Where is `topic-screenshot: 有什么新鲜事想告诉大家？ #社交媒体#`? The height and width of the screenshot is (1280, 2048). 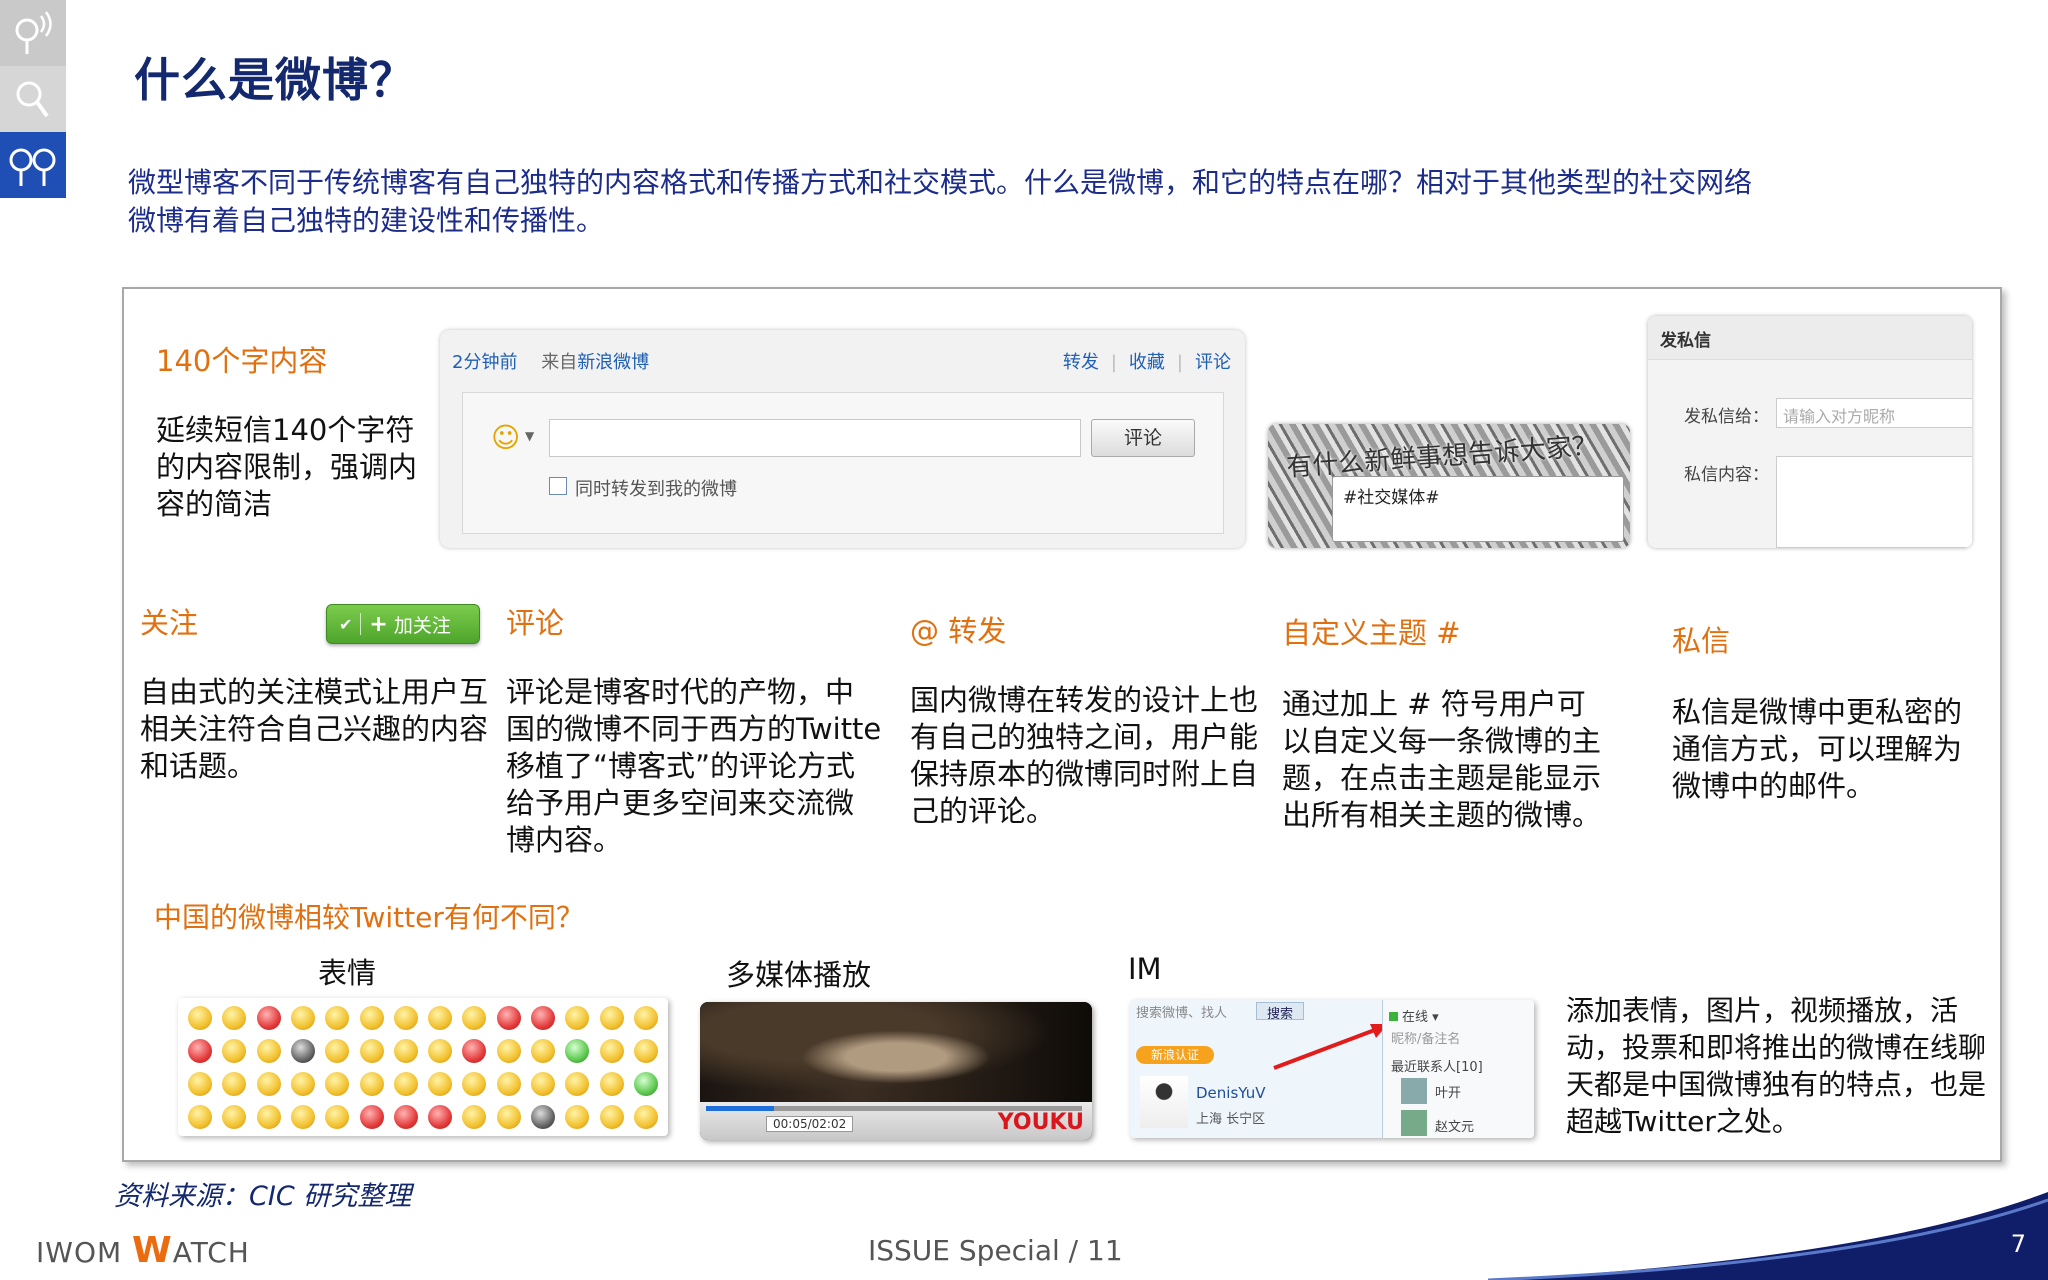
topic-screenshot: 有什么新鲜事想告诉大家？ #社交媒体# is located at coordinates (1449, 486).